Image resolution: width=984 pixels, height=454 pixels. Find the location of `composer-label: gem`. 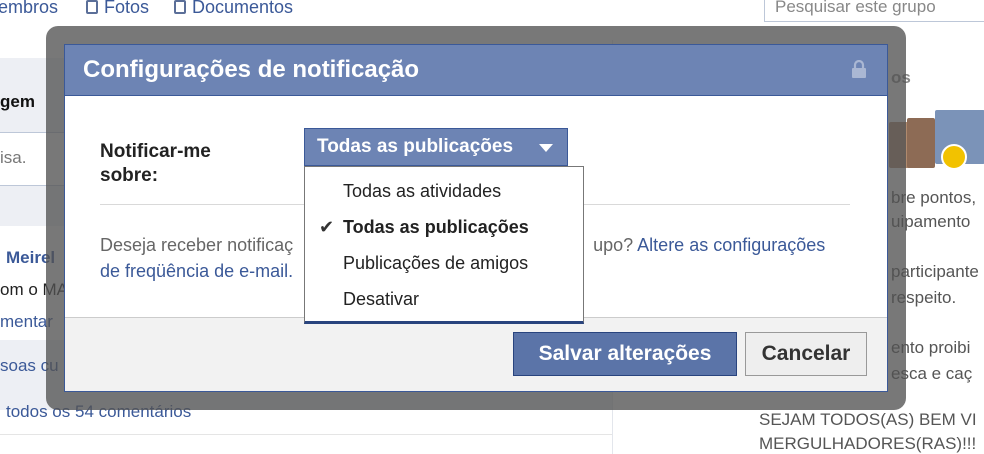

composer-label: gem is located at coordinates (17, 101).